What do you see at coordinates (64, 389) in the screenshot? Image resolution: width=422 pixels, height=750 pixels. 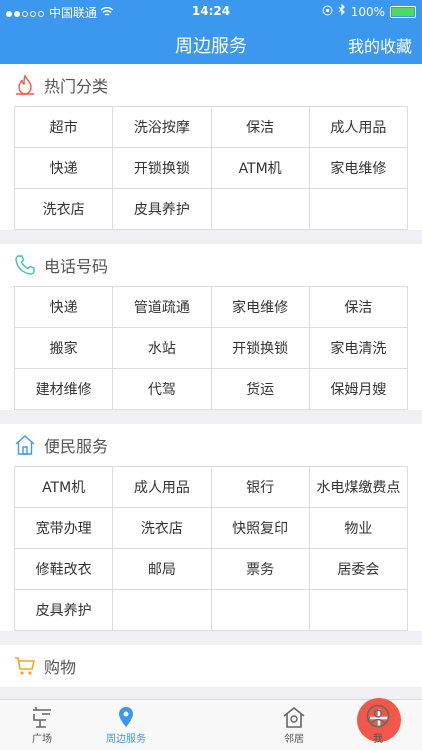 I see `service-item: 建材维修` at bounding box center [64, 389].